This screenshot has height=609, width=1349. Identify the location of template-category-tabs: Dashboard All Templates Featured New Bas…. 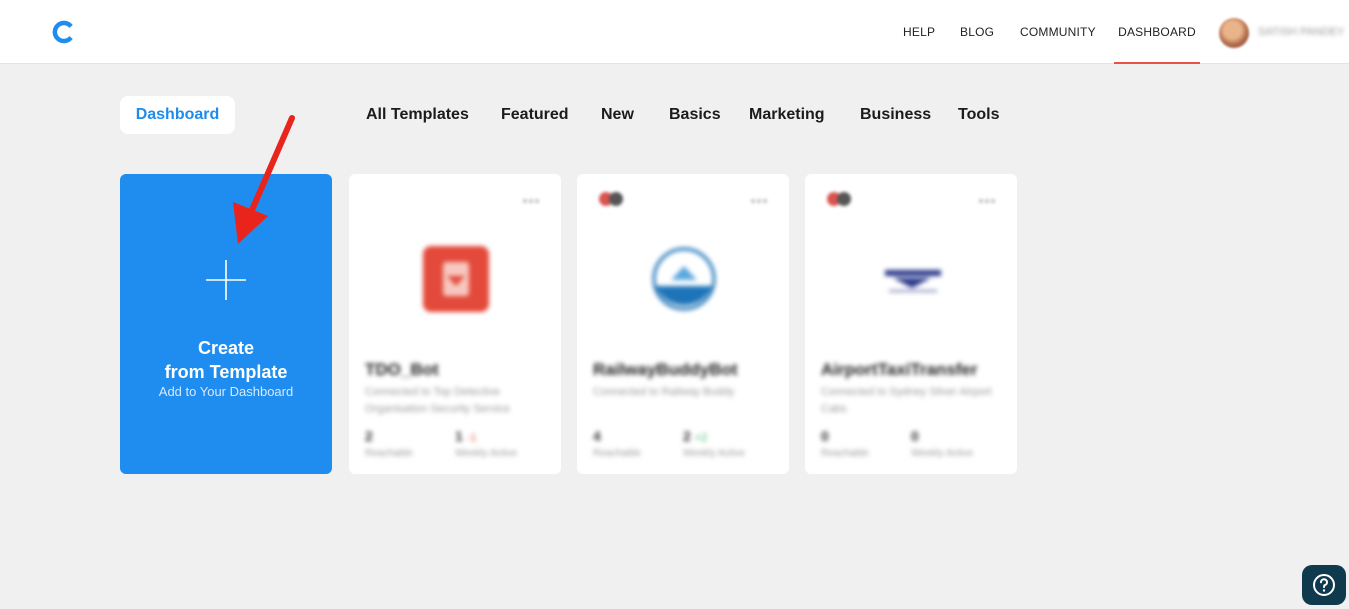
(674, 115).